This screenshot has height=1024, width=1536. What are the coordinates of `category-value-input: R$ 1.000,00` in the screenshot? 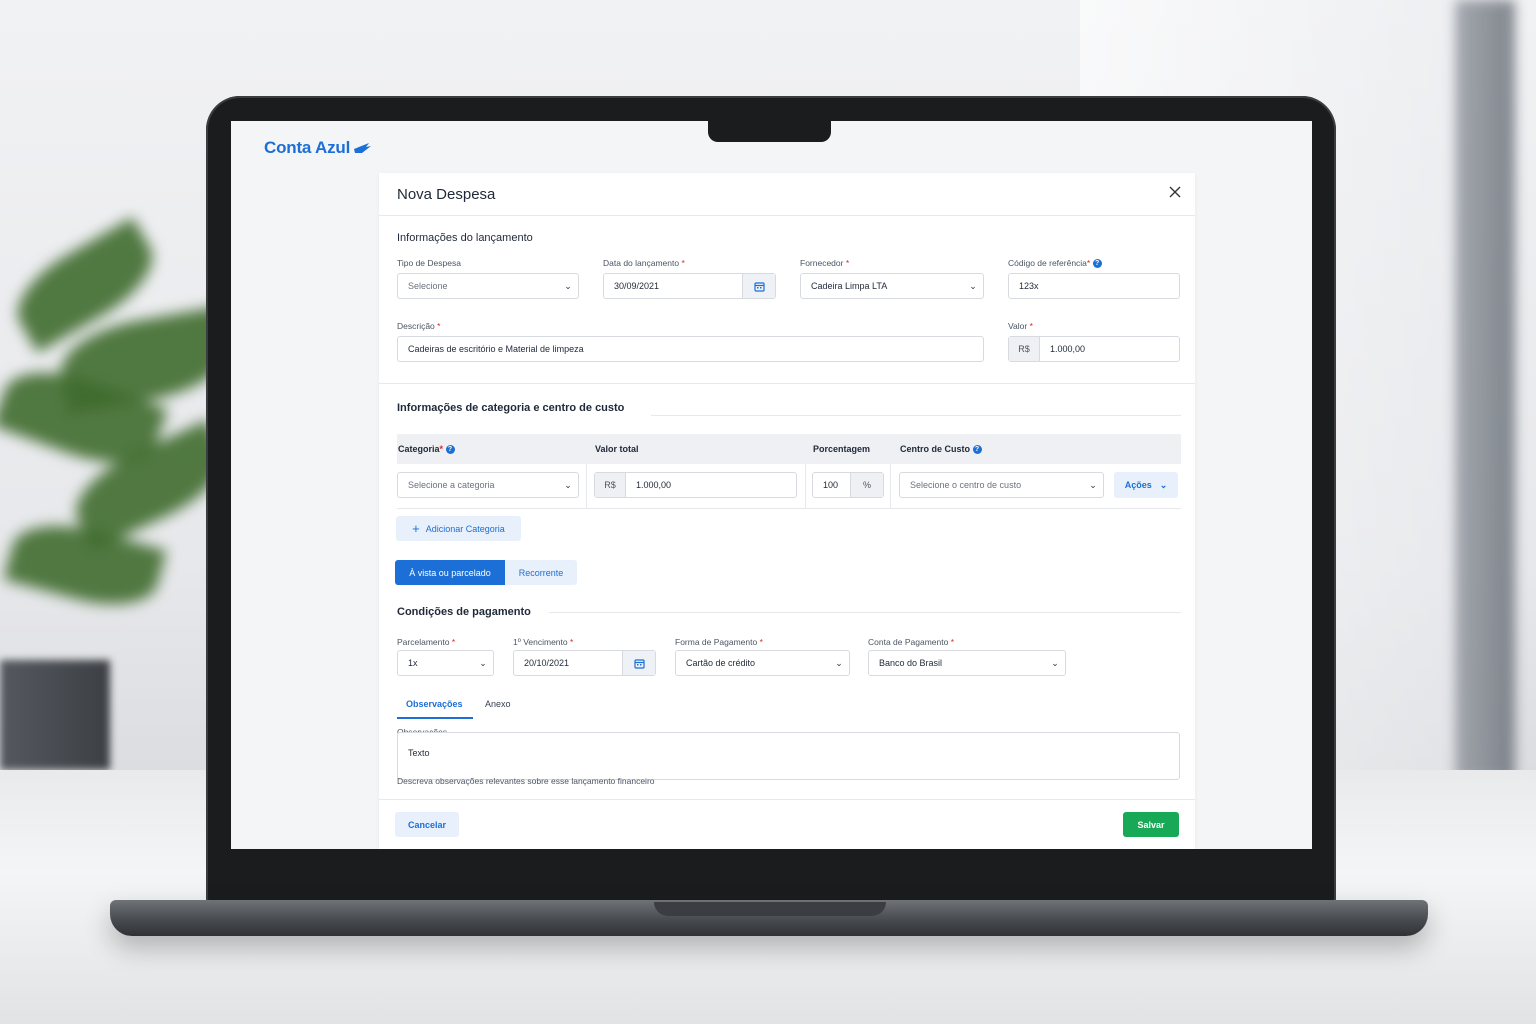 It's located at (695, 485).